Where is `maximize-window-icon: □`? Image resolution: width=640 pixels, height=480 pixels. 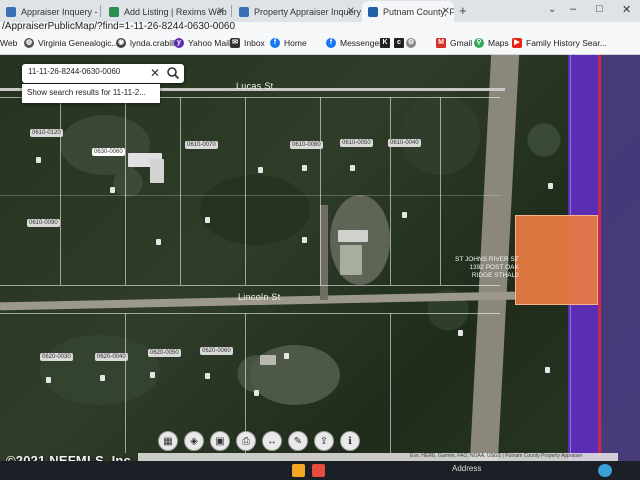 maximize-window-icon: □ is located at coordinates (599, 9).